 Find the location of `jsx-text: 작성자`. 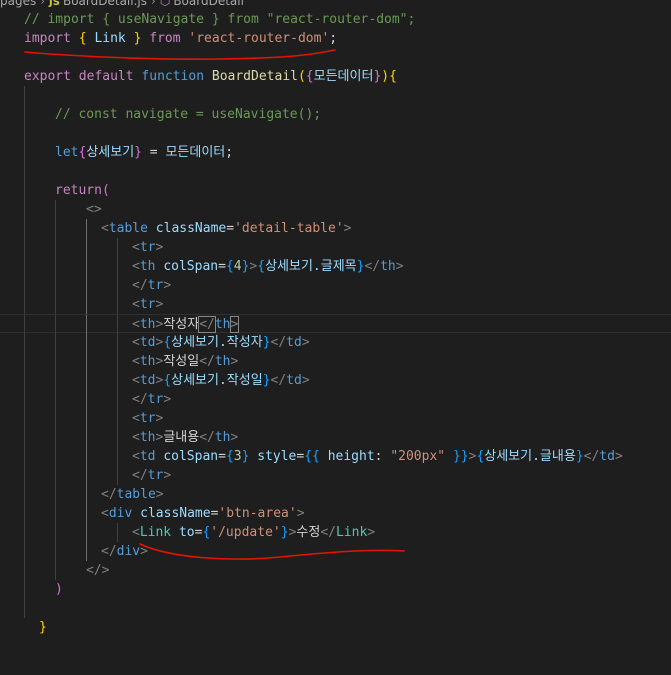

jsx-text: 작성자 is located at coordinates (181, 324).